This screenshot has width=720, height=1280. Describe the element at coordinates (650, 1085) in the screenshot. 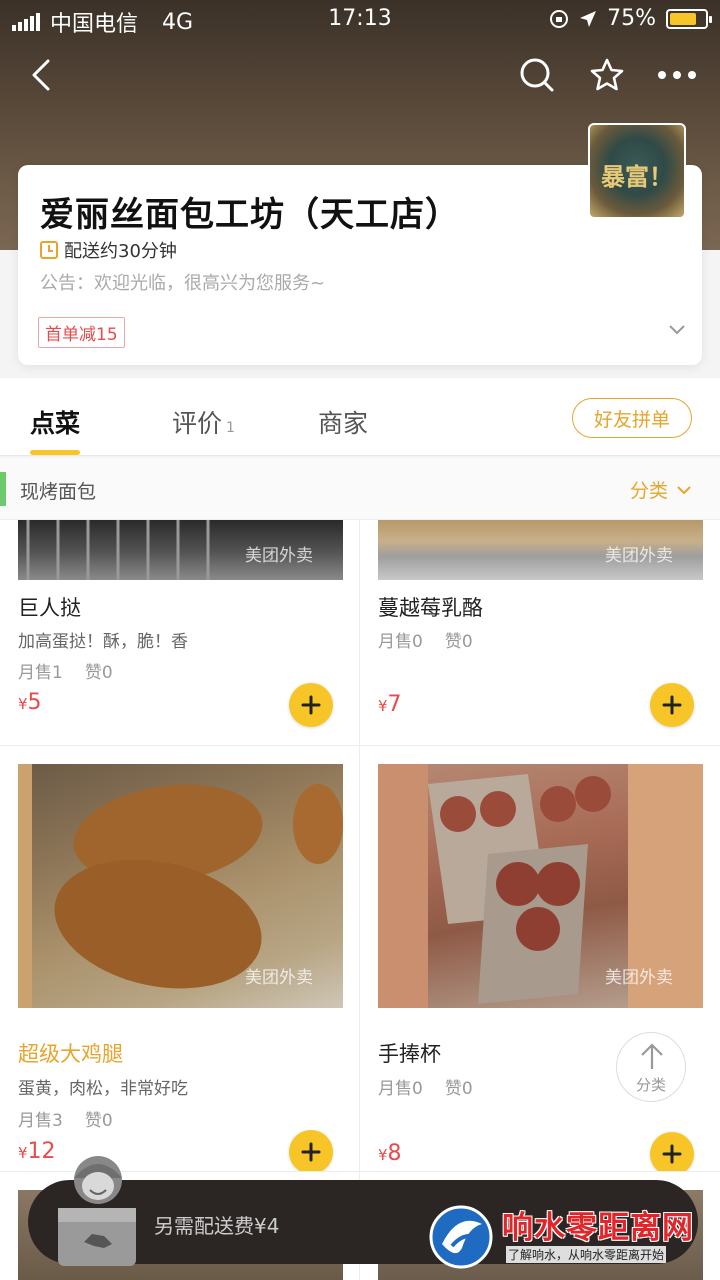

I see `scroll-up-label: 分类` at that location.